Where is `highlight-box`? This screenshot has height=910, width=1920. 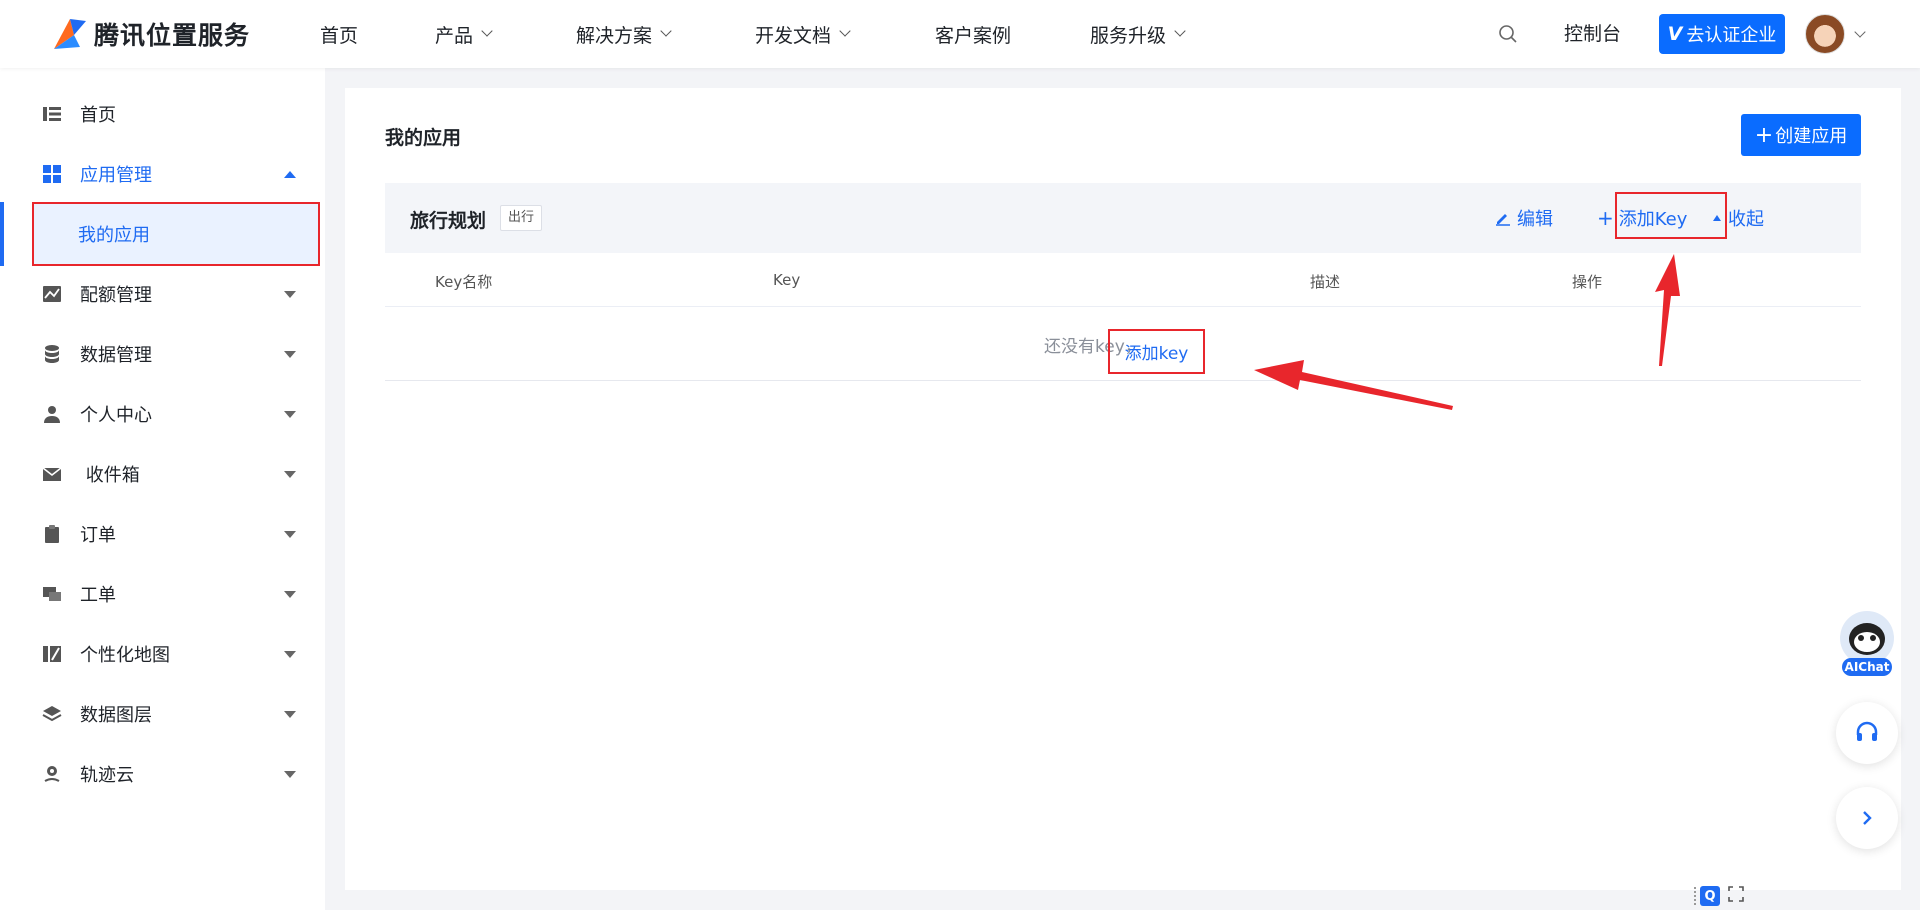 highlight-box is located at coordinates (1671, 215).